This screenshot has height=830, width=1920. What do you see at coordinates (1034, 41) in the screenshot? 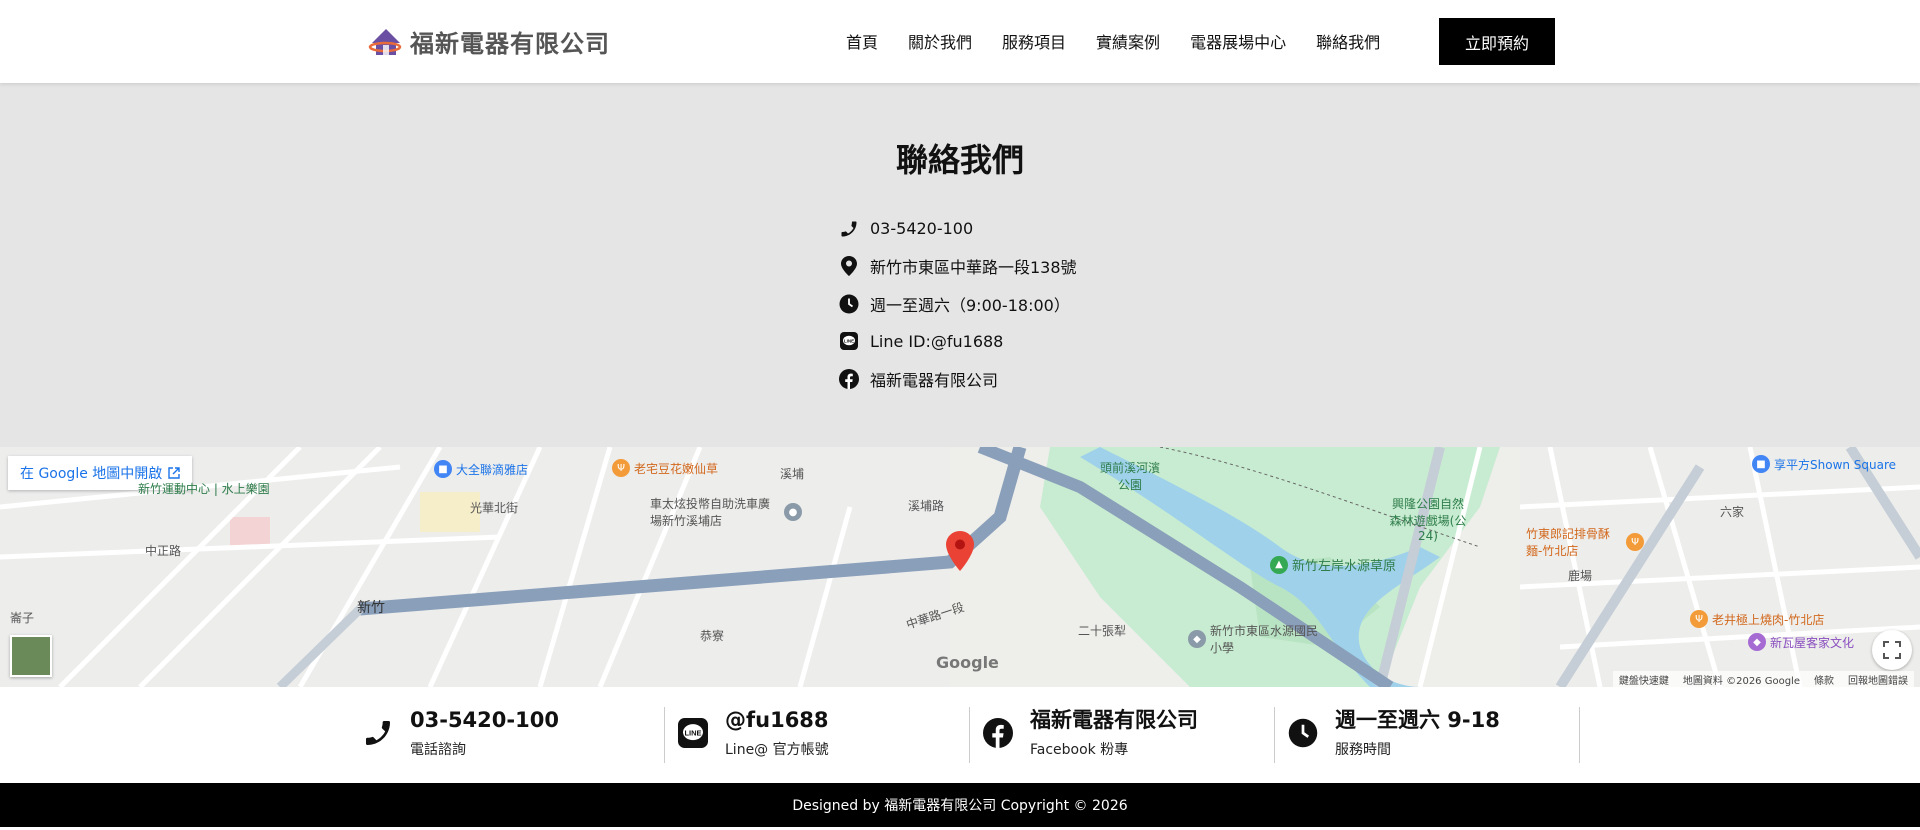
I see `nav-services: 服務項目` at bounding box center [1034, 41].